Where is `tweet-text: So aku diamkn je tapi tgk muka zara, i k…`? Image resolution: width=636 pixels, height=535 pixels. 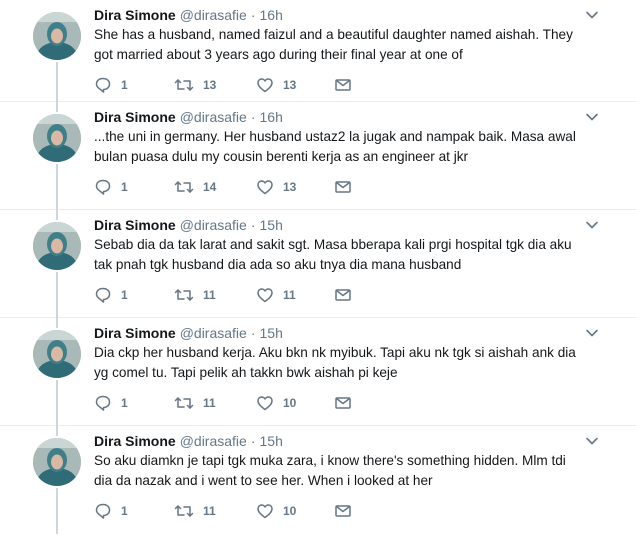
tweet-text: So aku diamkn je tapi tgk muka zara, i k… is located at coordinates (330, 470).